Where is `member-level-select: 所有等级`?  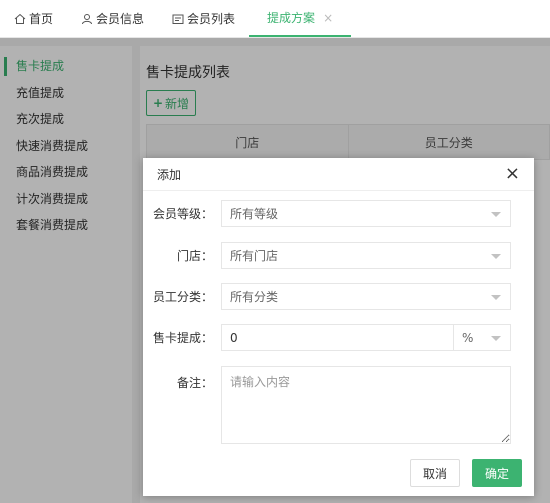
member-level-select: 所有等级 is located at coordinates (366, 213).